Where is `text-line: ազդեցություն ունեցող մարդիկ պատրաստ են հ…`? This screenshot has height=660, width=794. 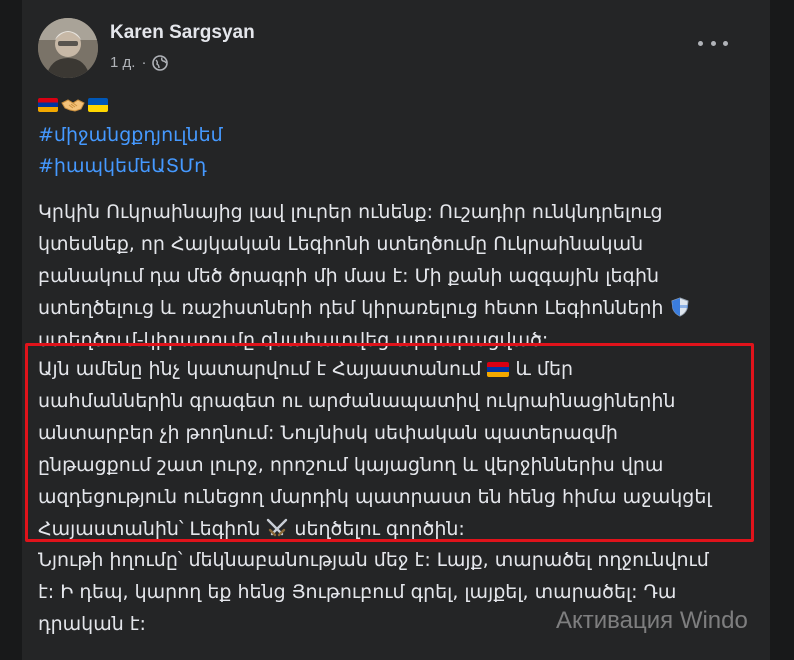 text-line: ազդեցություն ունեցող մարդիկ պատրաստ են հ… is located at coordinates (375, 497).